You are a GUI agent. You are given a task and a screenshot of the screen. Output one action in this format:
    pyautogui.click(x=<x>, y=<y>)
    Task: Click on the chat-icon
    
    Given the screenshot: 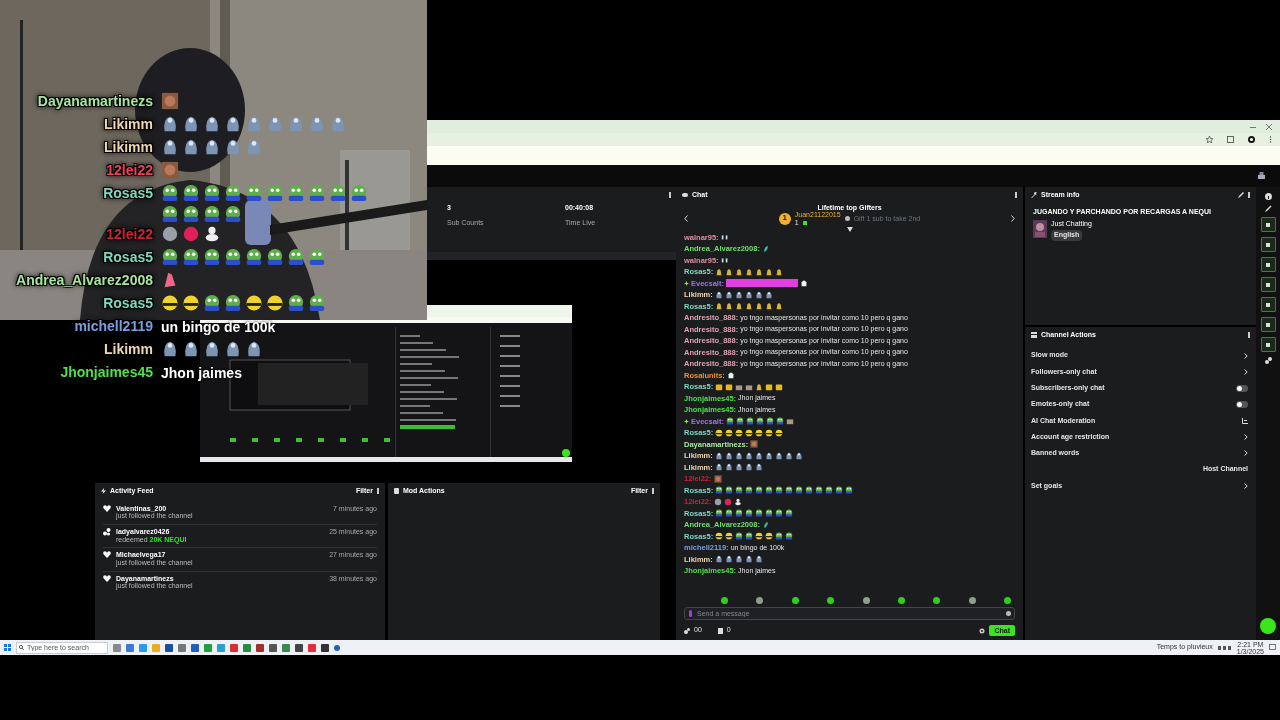 What is the action you would take?
    pyautogui.click(x=685, y=195)
    